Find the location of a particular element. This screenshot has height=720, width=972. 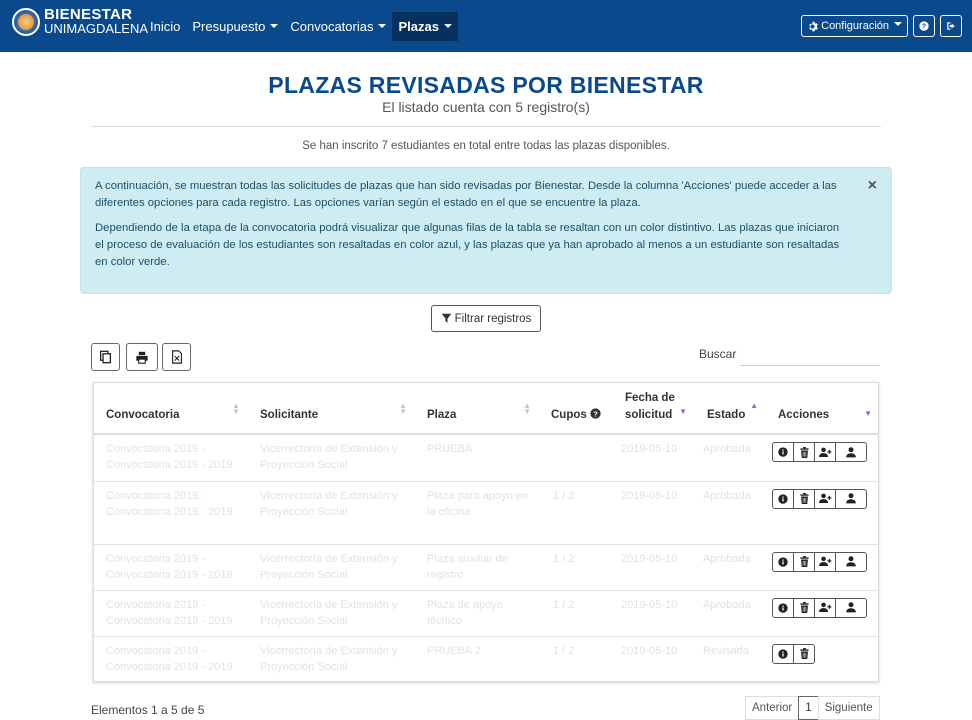

print-button is located at coordinates (142, 357).